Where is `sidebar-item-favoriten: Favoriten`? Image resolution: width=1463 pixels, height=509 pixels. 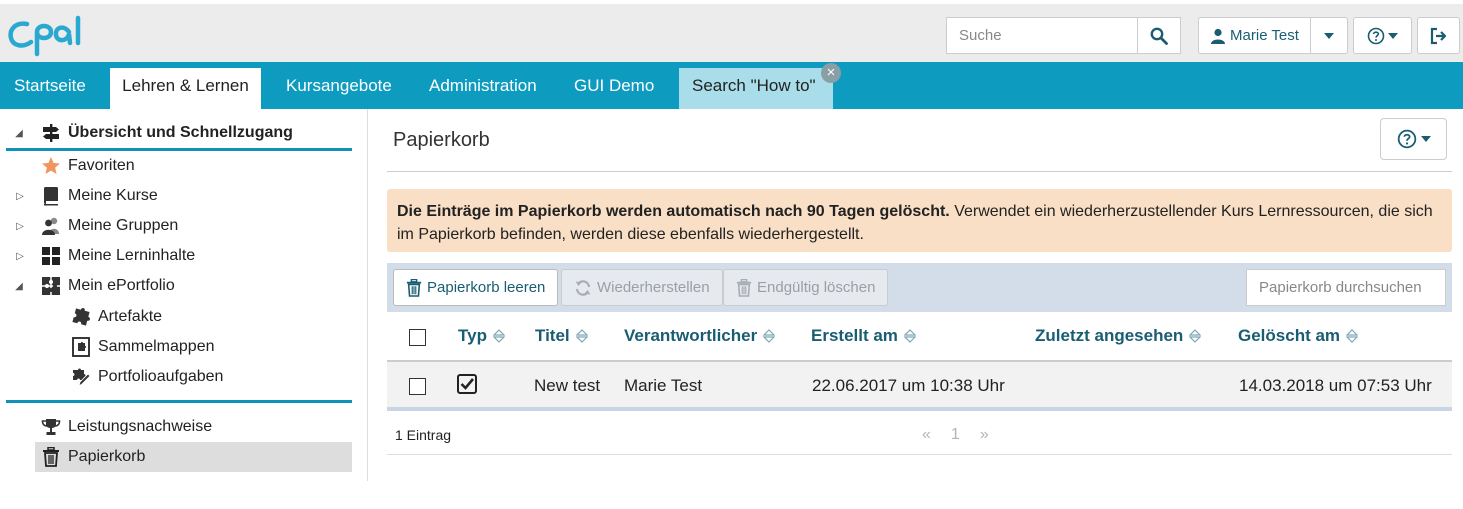 sidebar-item-favoriten: Favoriten is located at coordinates (87, 166).